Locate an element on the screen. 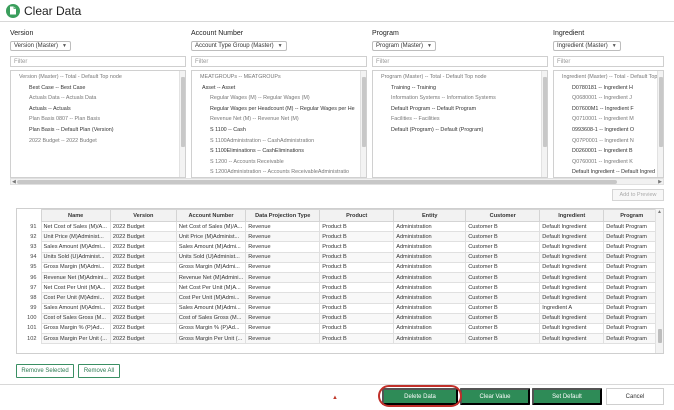  tree-node: D0260001 -- Ingredient B is located at coordinates (602, 151).